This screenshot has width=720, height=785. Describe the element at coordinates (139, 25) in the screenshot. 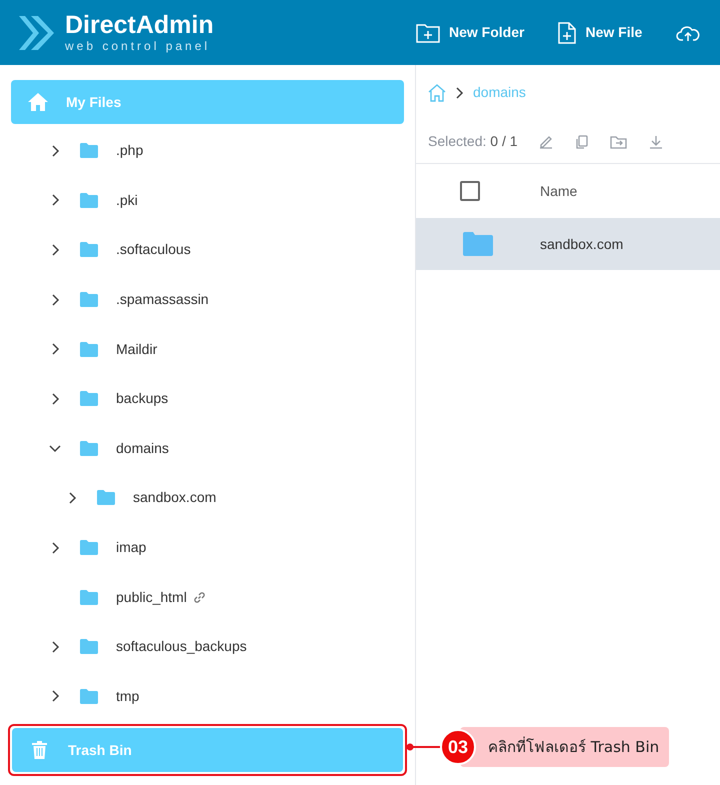

I see `logo-title: DirectAdmin` at that location.